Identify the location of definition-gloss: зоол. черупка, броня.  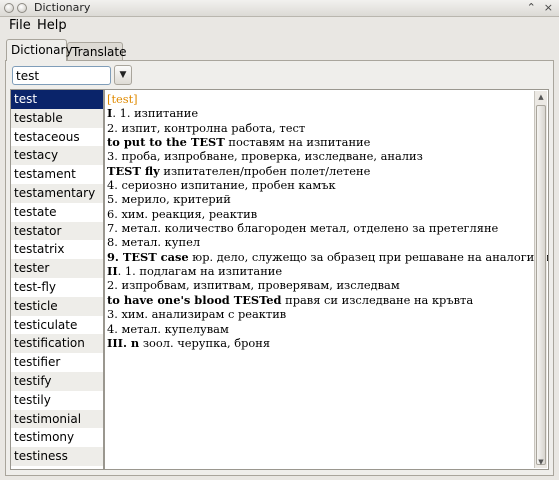
(205, 342).